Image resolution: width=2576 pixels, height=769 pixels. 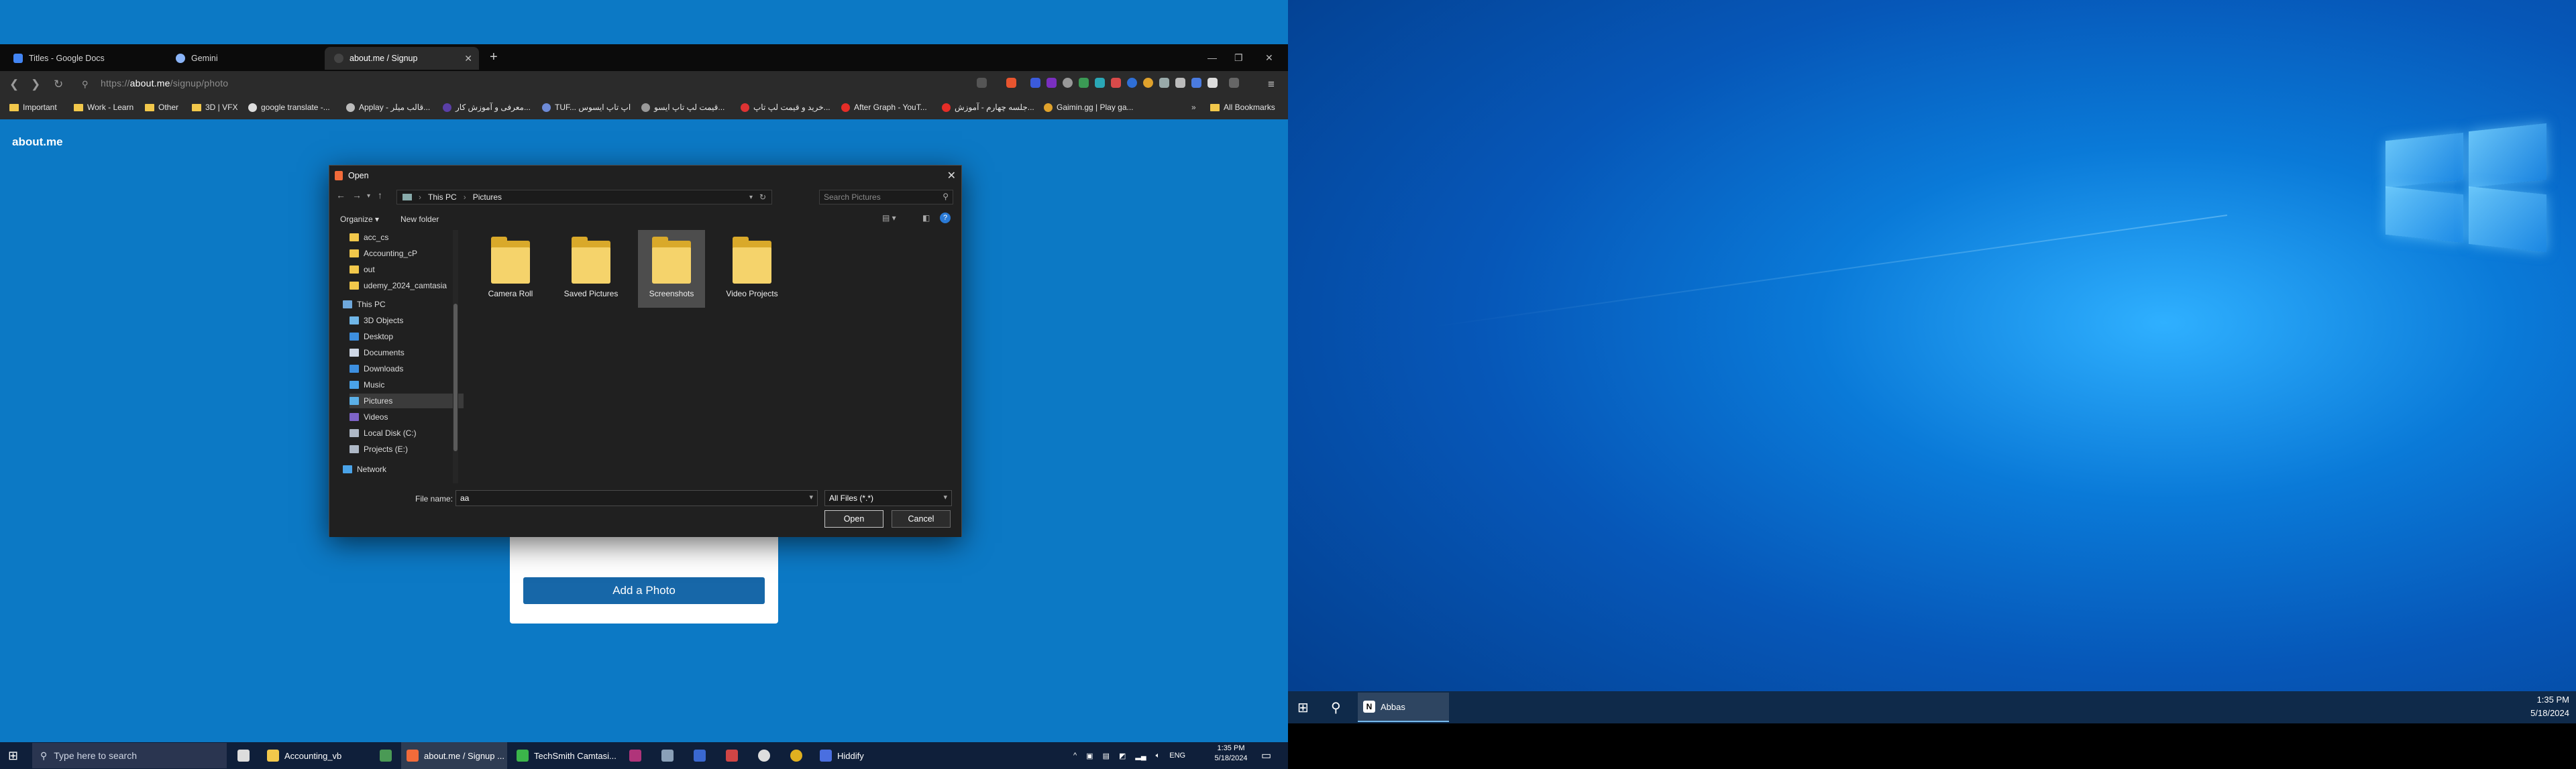 What do you see at coordinates (400, 304) in the screenshot?
I see `tree-item-this-pc: This PC` at bounding box center [400, 304].